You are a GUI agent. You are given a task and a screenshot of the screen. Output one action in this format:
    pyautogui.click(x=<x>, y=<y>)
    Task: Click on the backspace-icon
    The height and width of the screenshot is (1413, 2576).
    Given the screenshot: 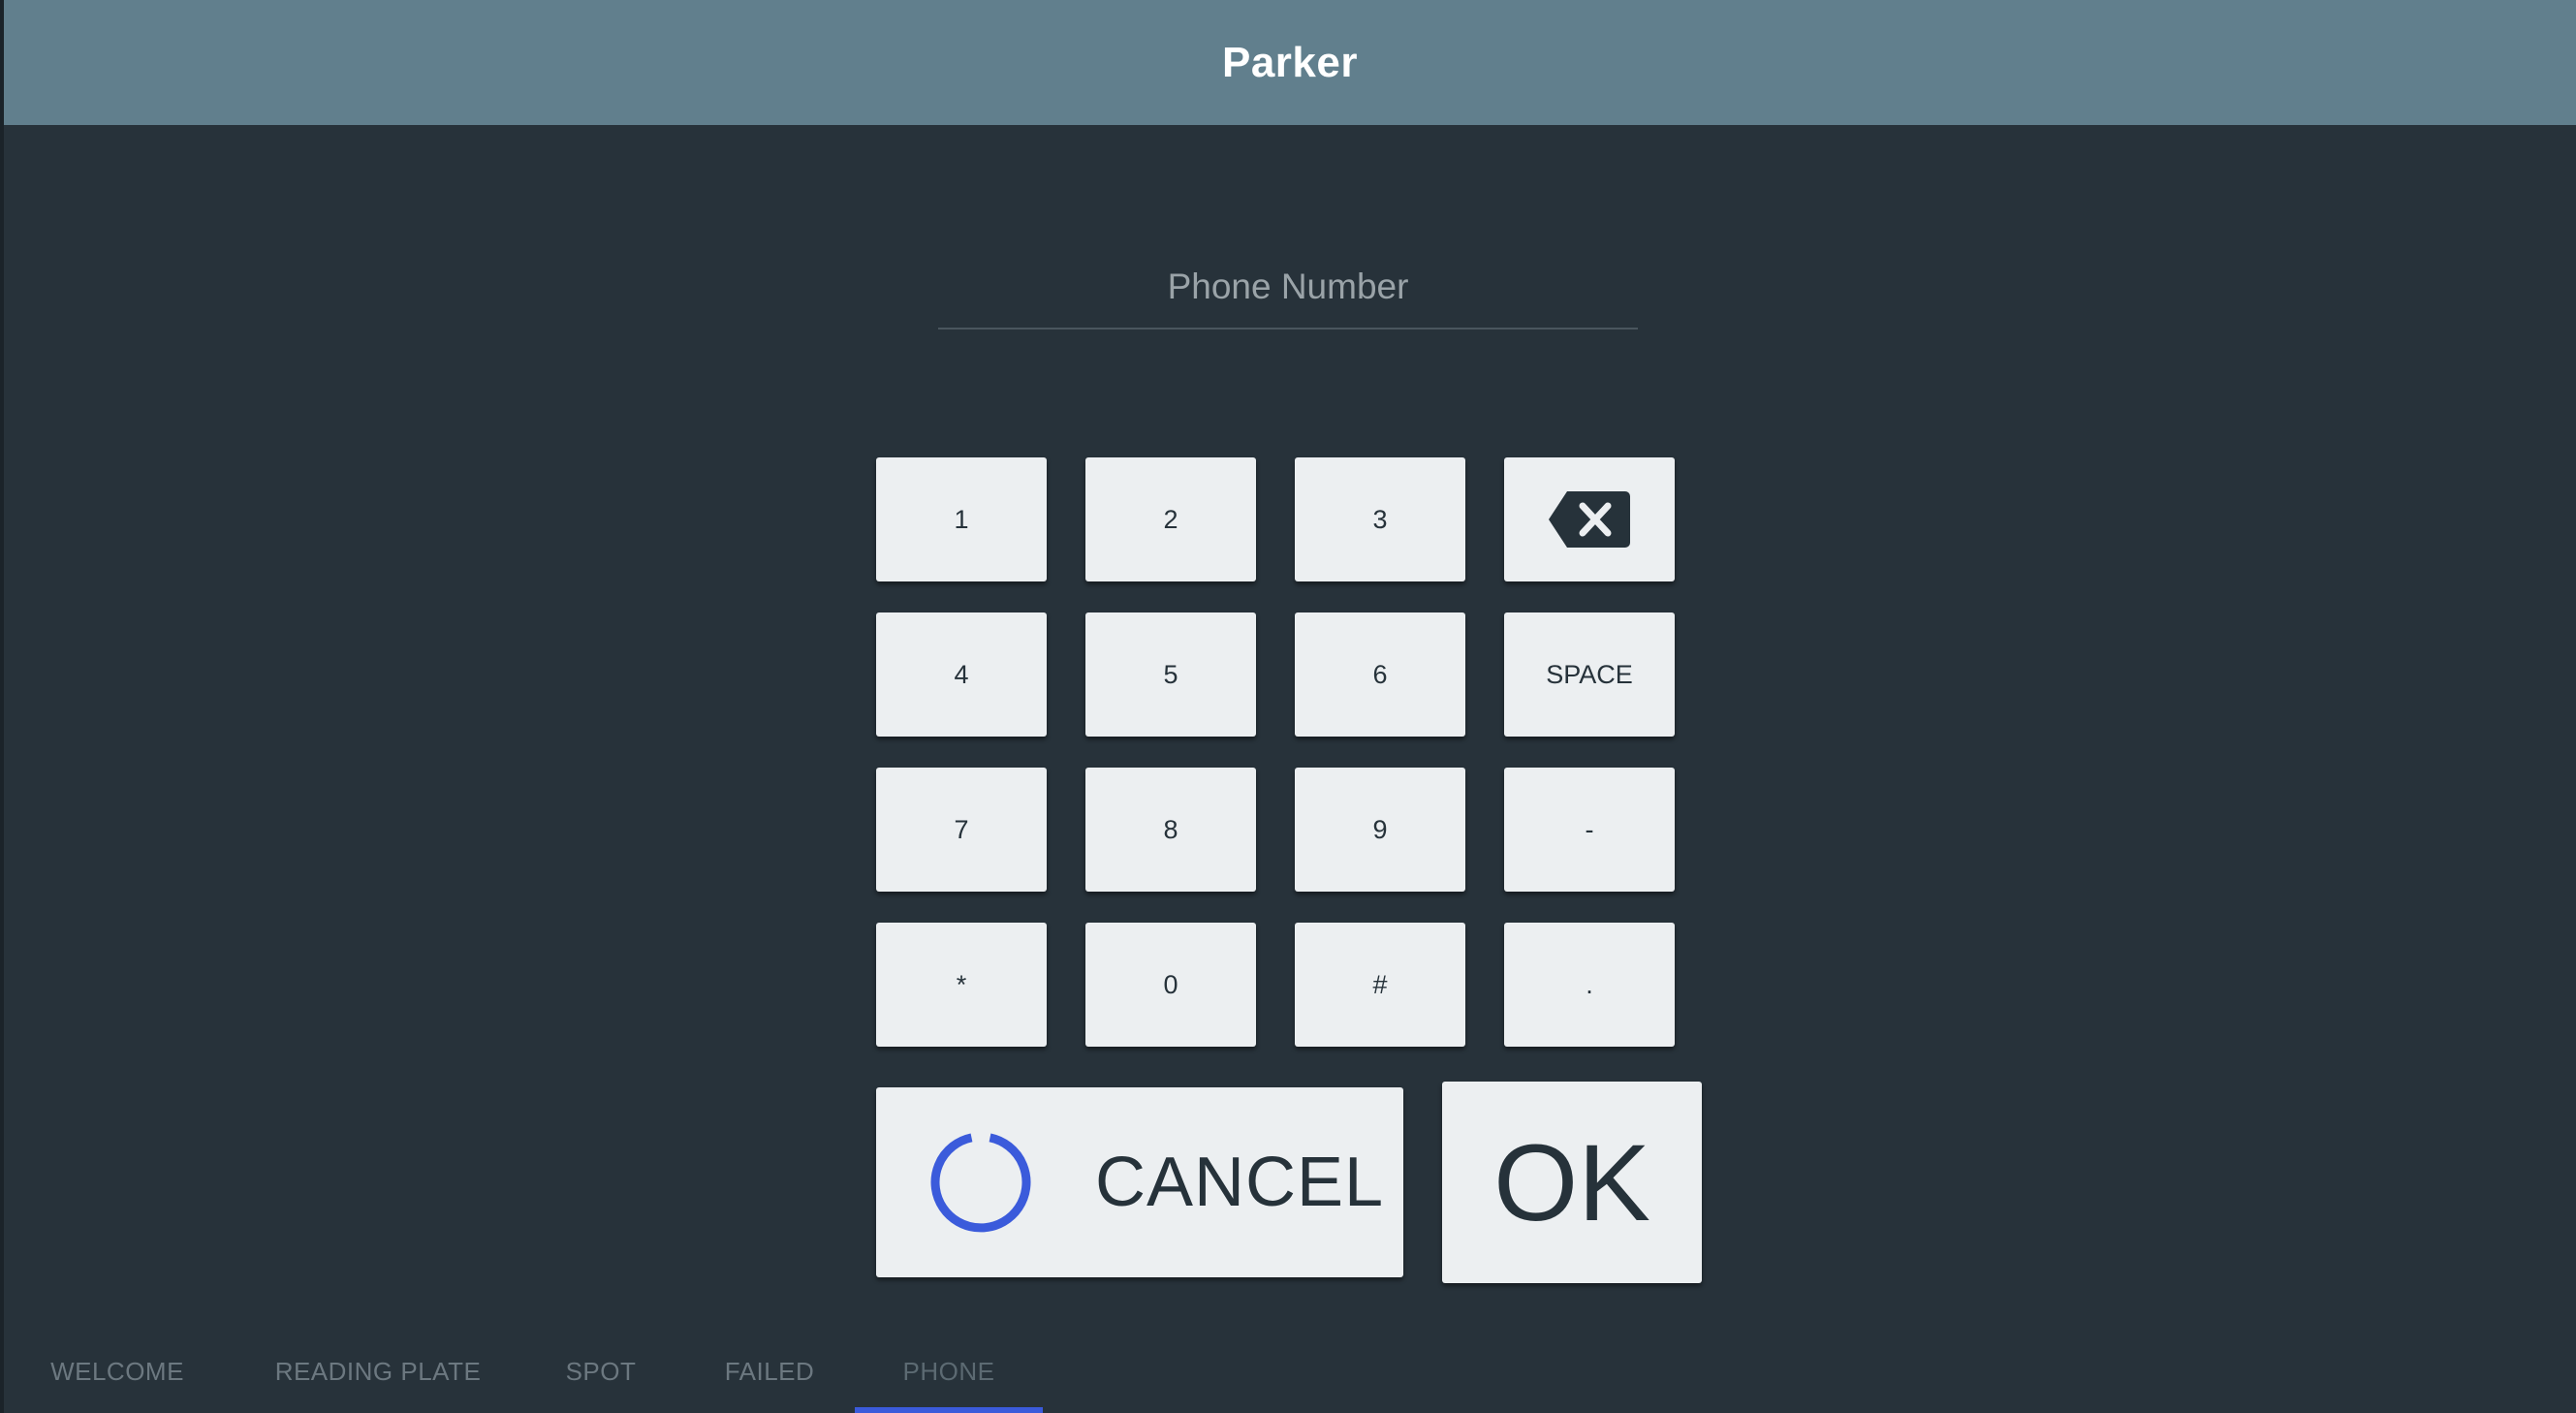 What is the action you would take?
    pyautogui.click(x=1589, y=519)
    